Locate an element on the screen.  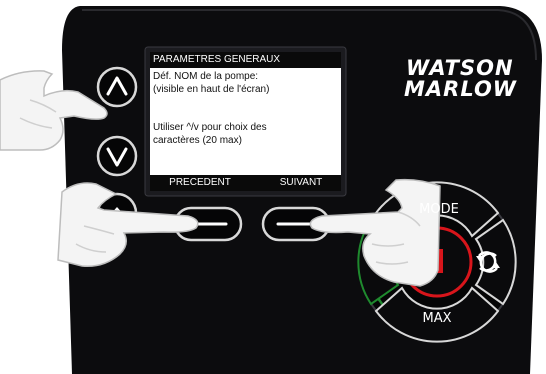
max-key-label: MAX is located at coordinates (437, 318).